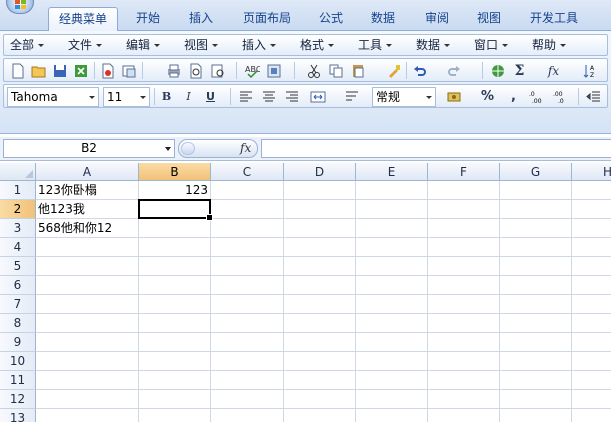  Describe the element at coordinates (107, 70) in the screenshot. I see `print-preview-button` at that location.